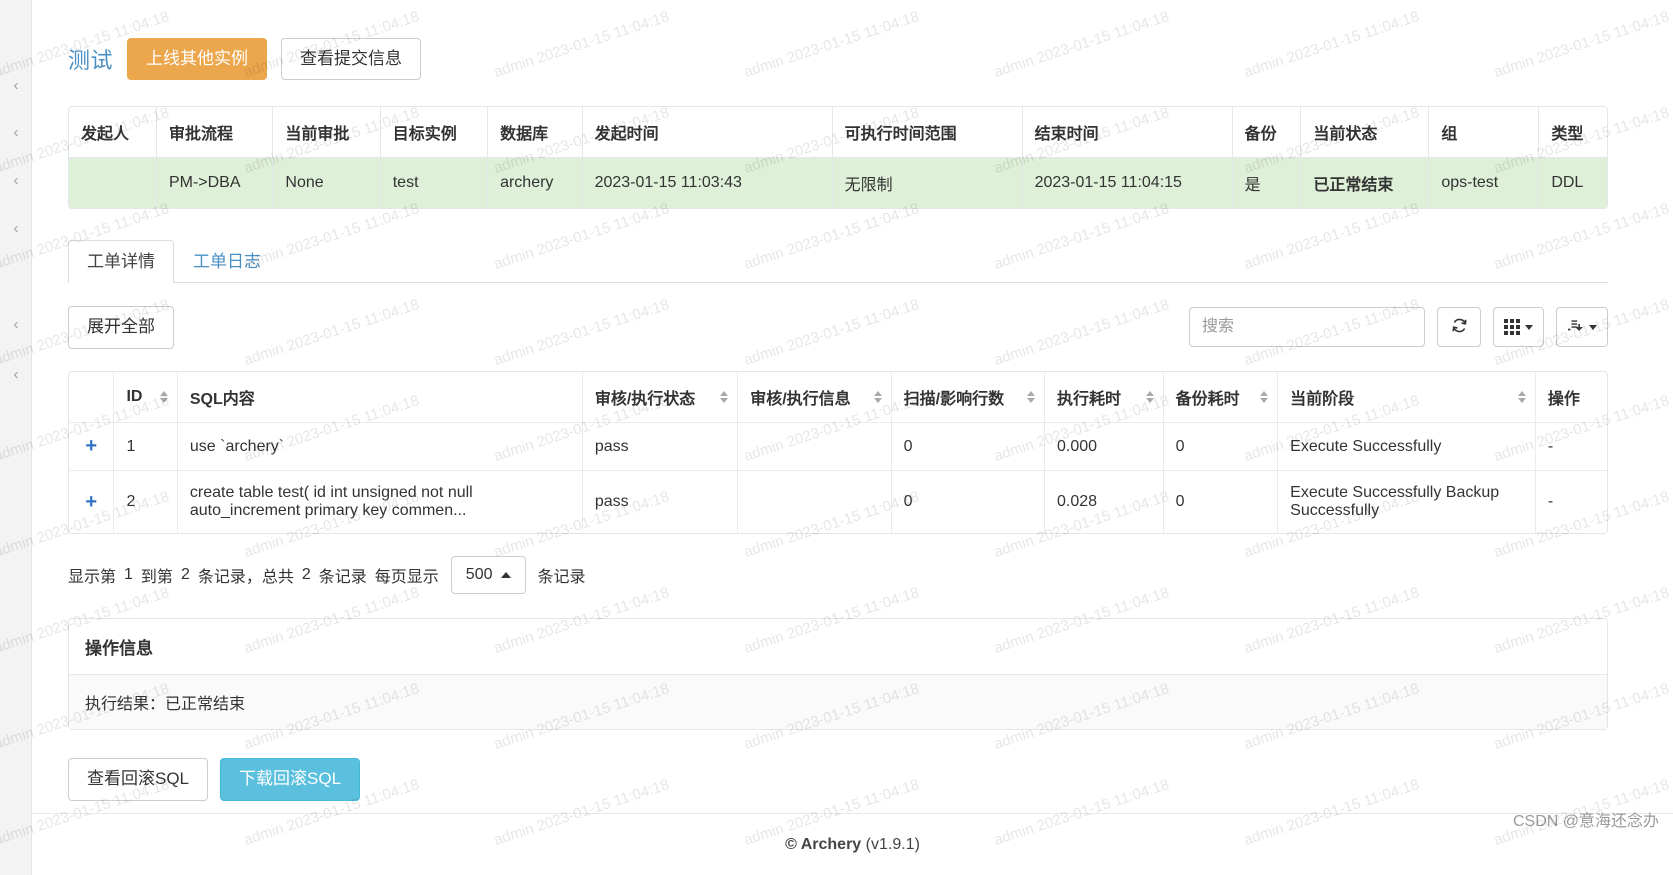 The height and width of the screenshot is (875, 1673). I want to click on col-affected-rows-label: 扫描/影响行数, so click(954, 400).